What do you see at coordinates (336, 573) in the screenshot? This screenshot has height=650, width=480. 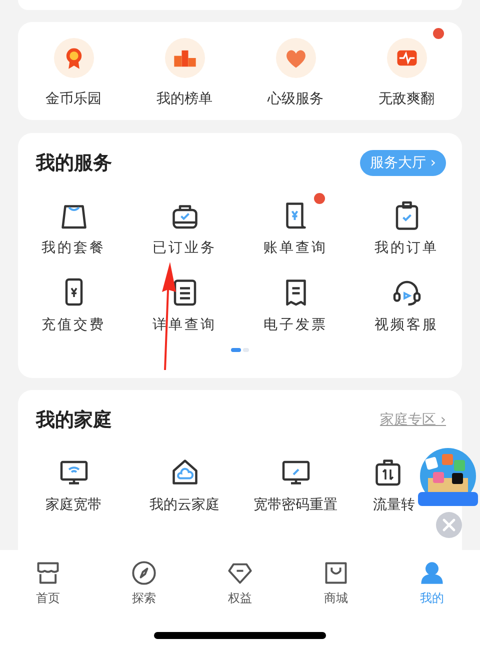 I see `shopping-bag-icon` at bounding box center [336, 573].